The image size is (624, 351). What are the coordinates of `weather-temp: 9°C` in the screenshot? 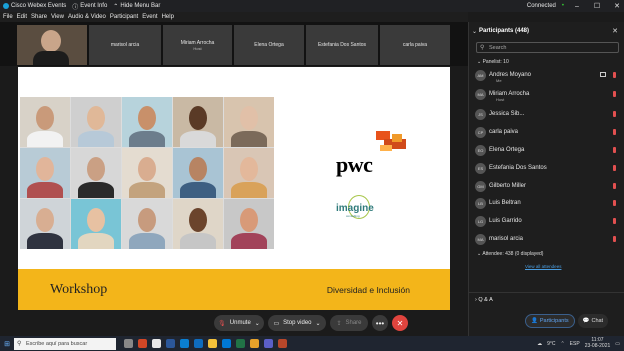 It's located at (551, 344).